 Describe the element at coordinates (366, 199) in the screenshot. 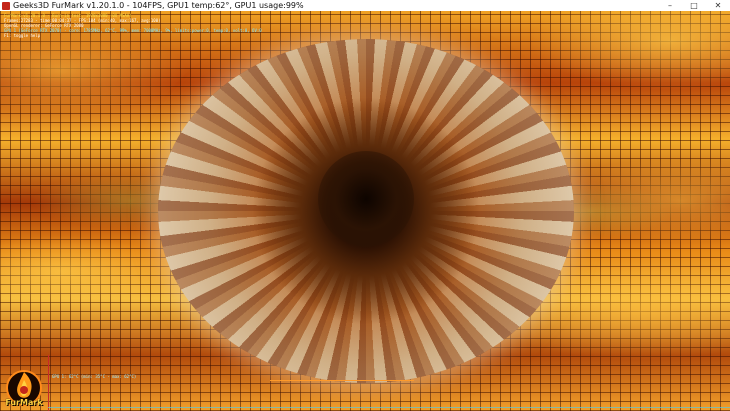

I see `fur-donut-core` at that location.